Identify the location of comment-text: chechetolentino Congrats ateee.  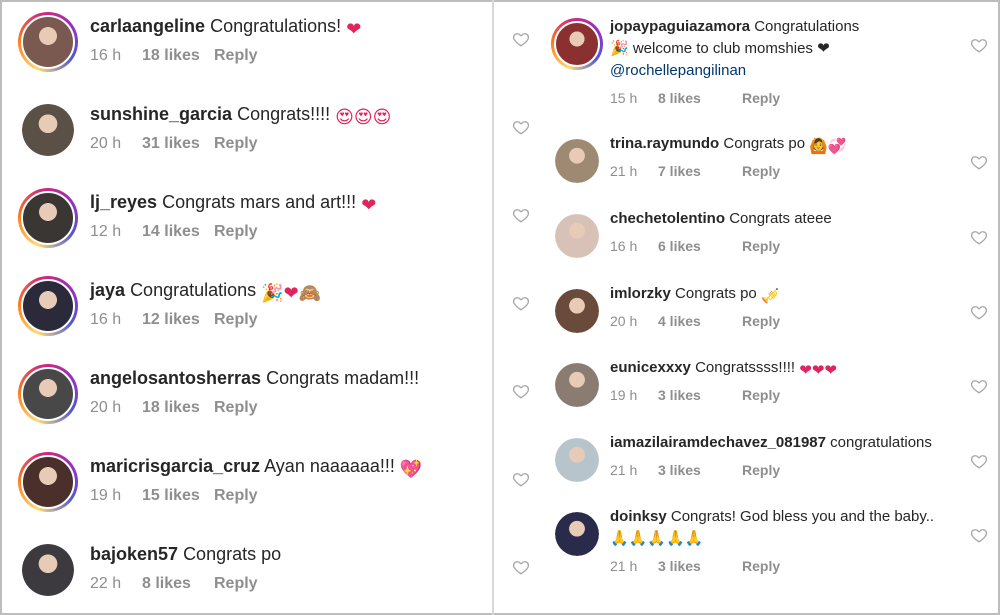
(790, 219).